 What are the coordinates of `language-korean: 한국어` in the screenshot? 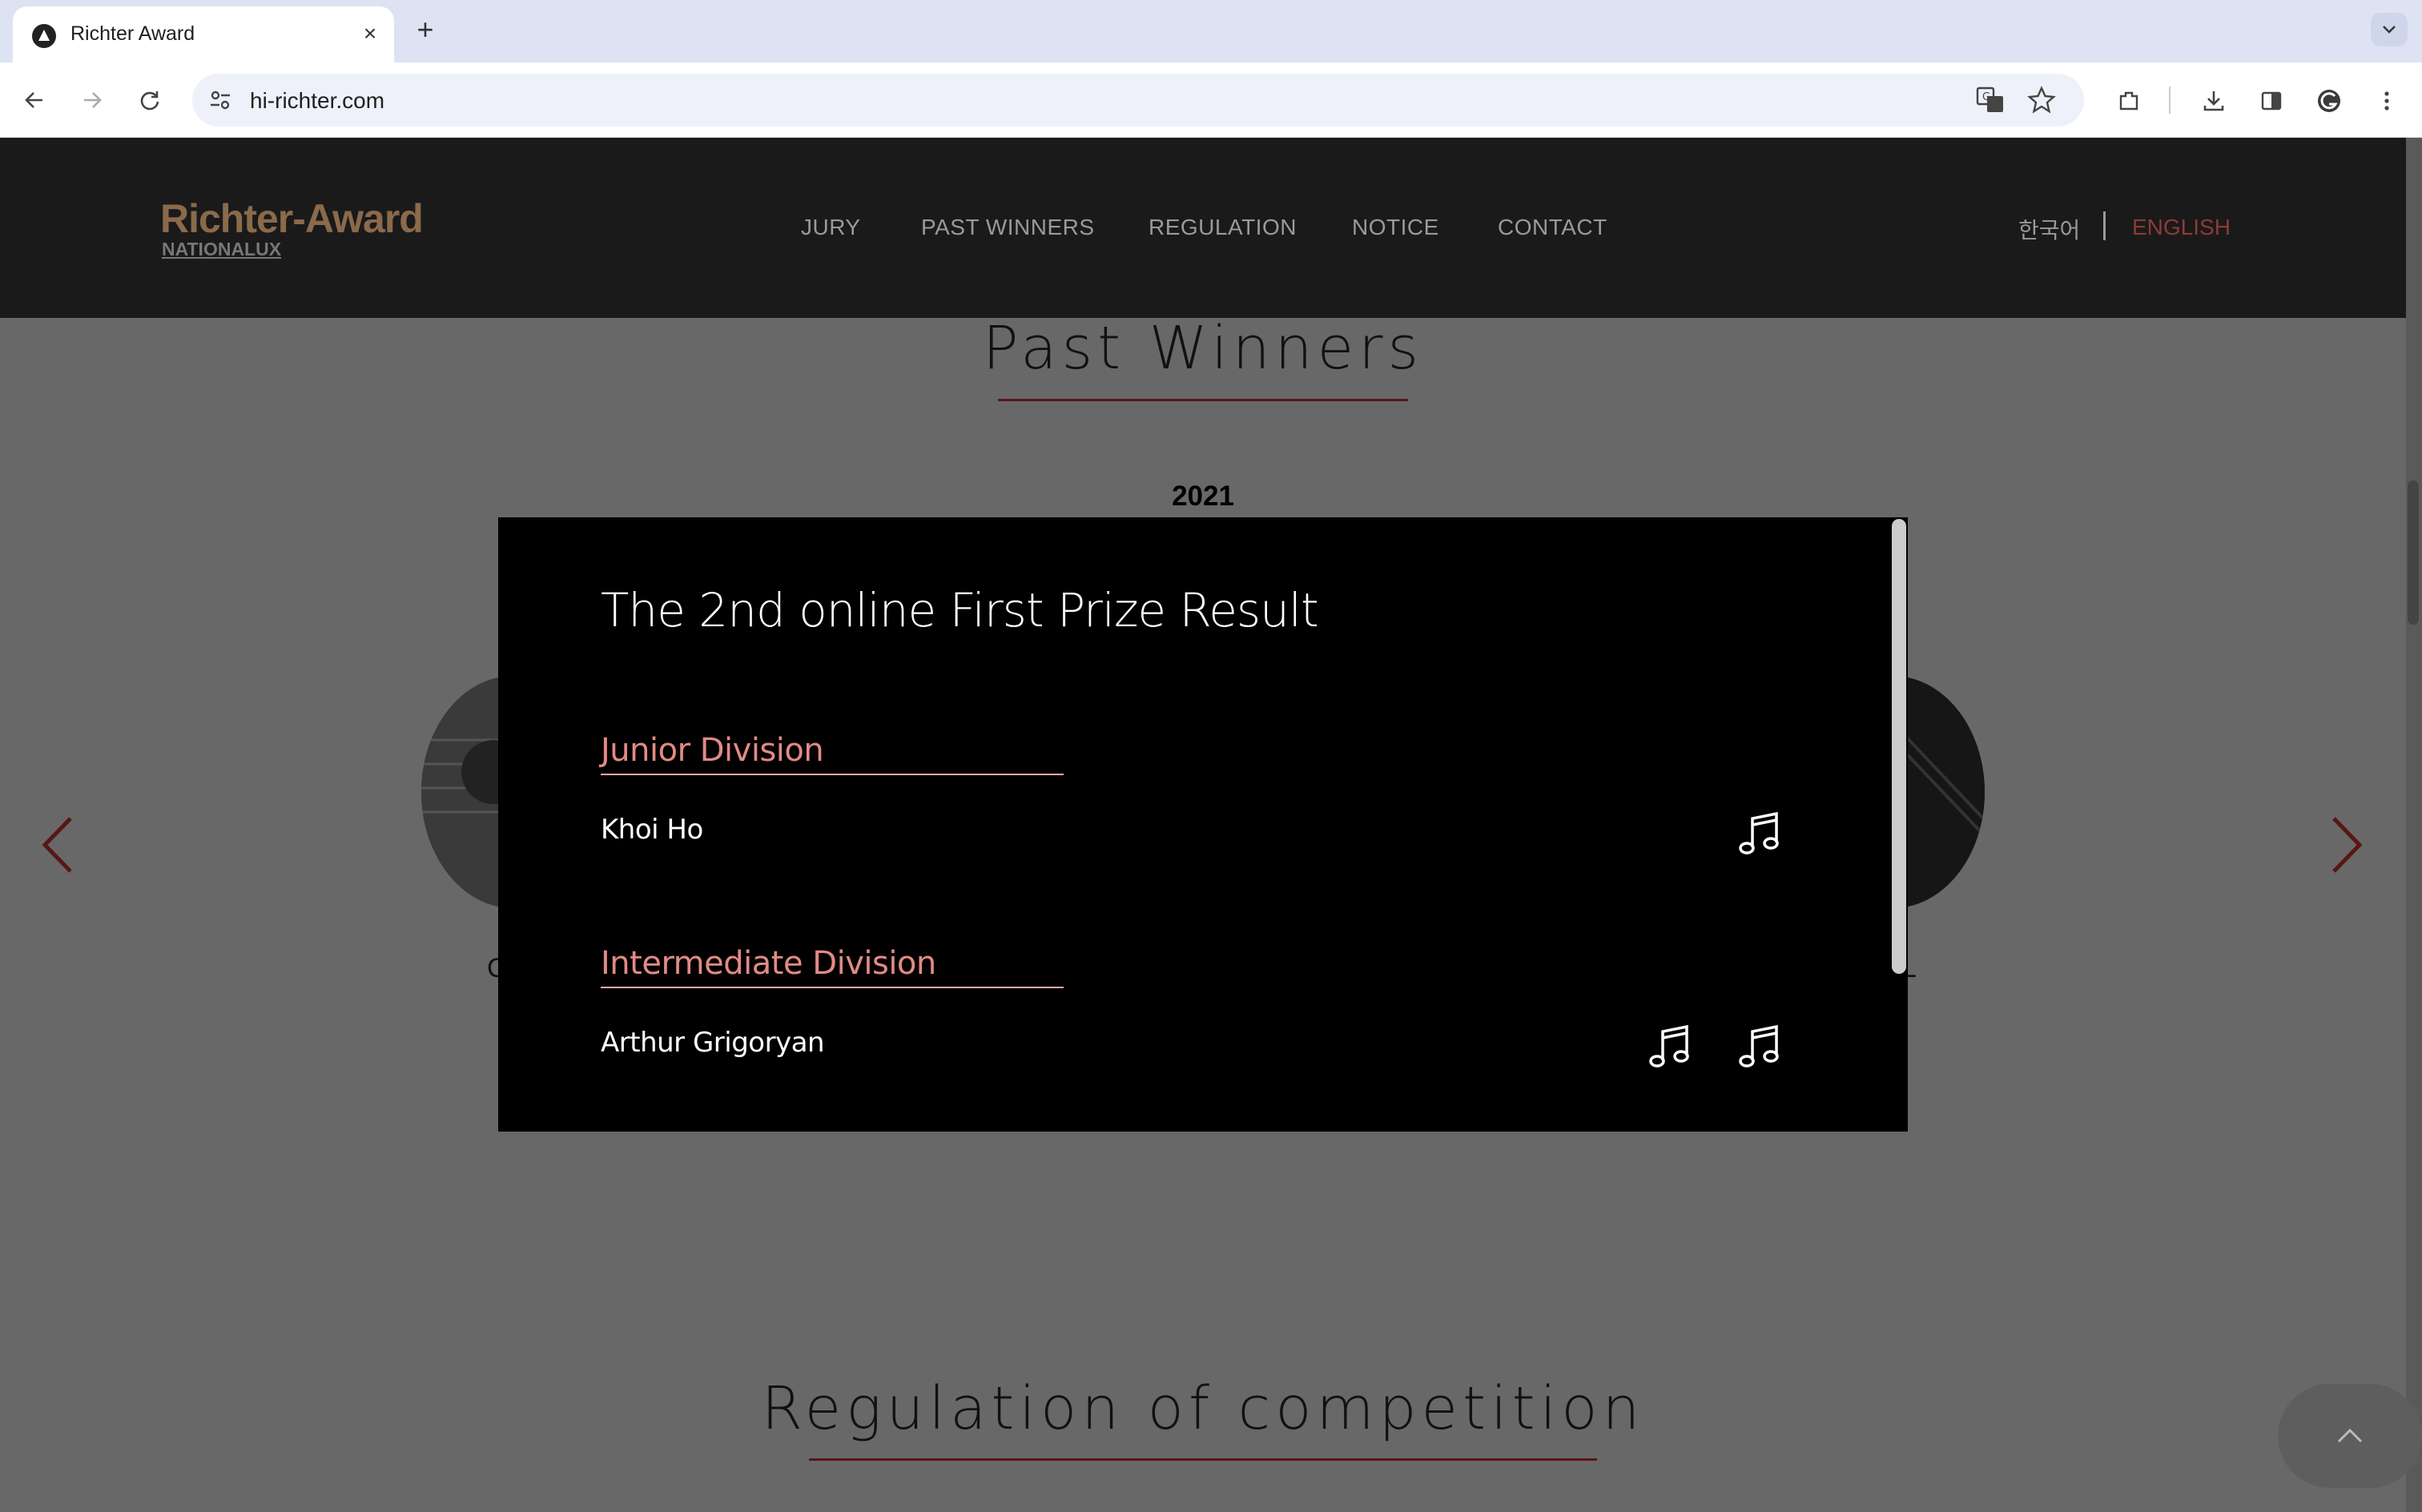 It's located at (2049, 229).